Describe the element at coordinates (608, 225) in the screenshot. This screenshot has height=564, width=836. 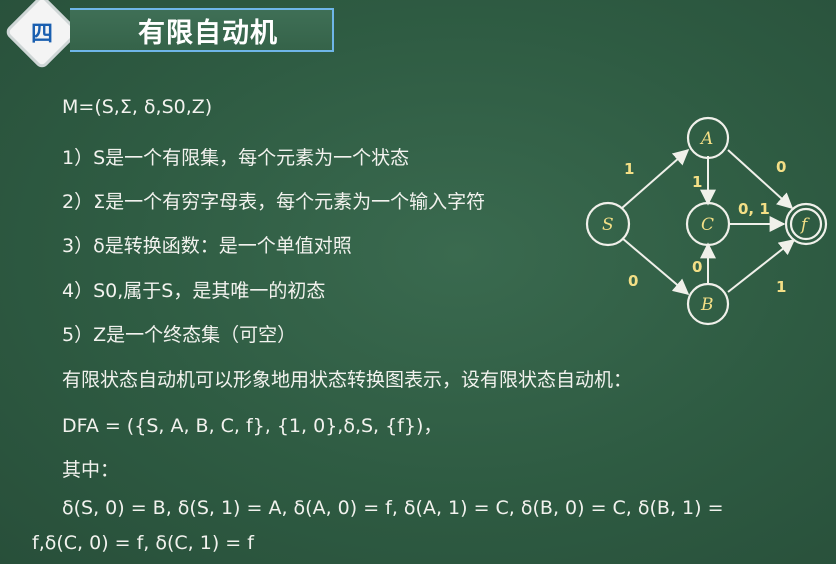
I see `node-label-s: S` at that location.